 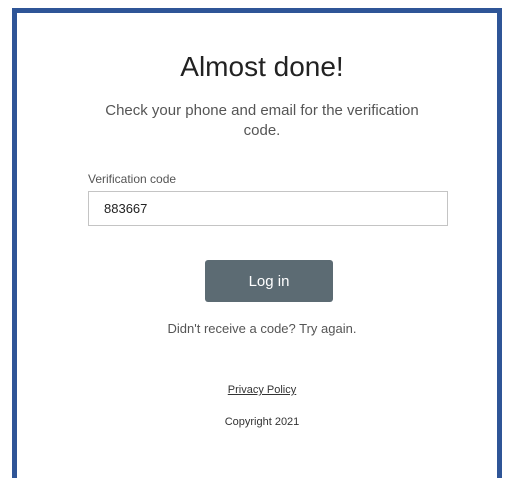 I want to click on privacy-policy-container: Privacy Policy, so click(x=262, y=390).